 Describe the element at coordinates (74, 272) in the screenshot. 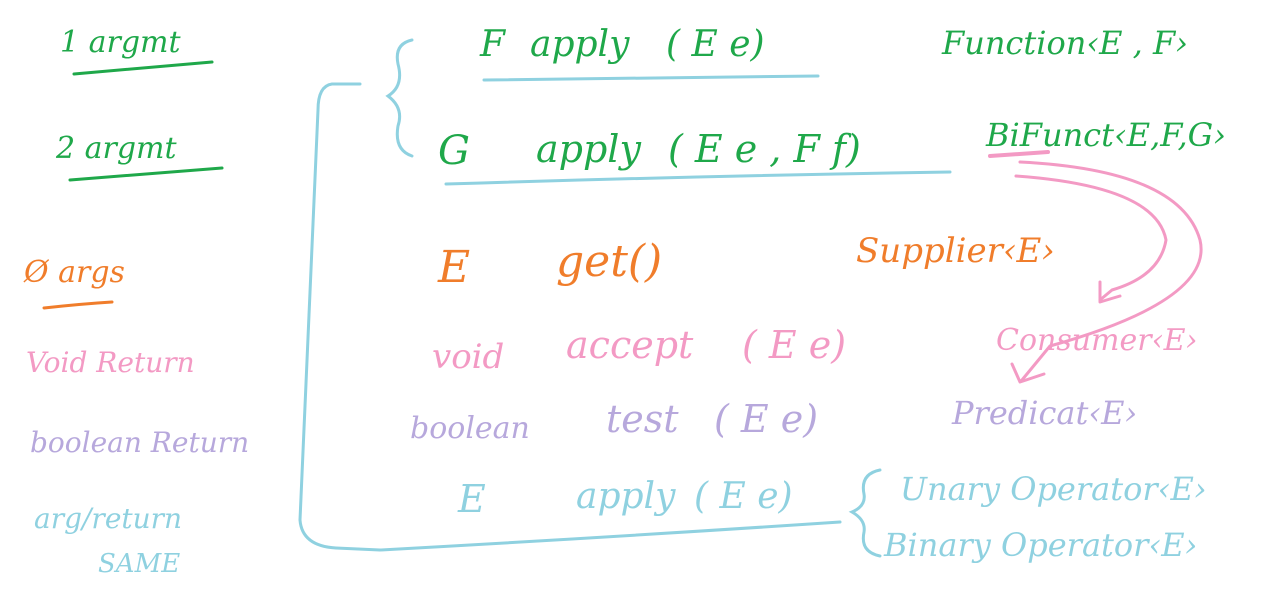

I see `note-zero-args: Ø args` at that location.